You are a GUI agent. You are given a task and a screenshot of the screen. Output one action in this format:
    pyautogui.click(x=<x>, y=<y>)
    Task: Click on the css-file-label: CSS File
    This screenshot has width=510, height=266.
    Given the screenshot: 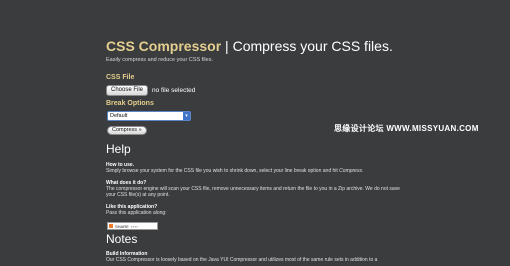 What is the action you would take?
    pyautogui.click(x=120, y=77)
    